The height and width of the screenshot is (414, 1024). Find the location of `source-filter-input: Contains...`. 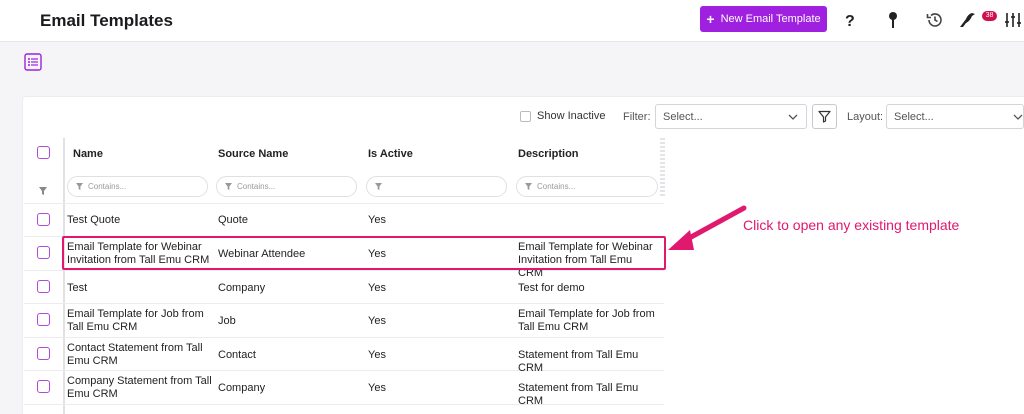

source-filter-input: Contains... is located at coordinates (286, 186).